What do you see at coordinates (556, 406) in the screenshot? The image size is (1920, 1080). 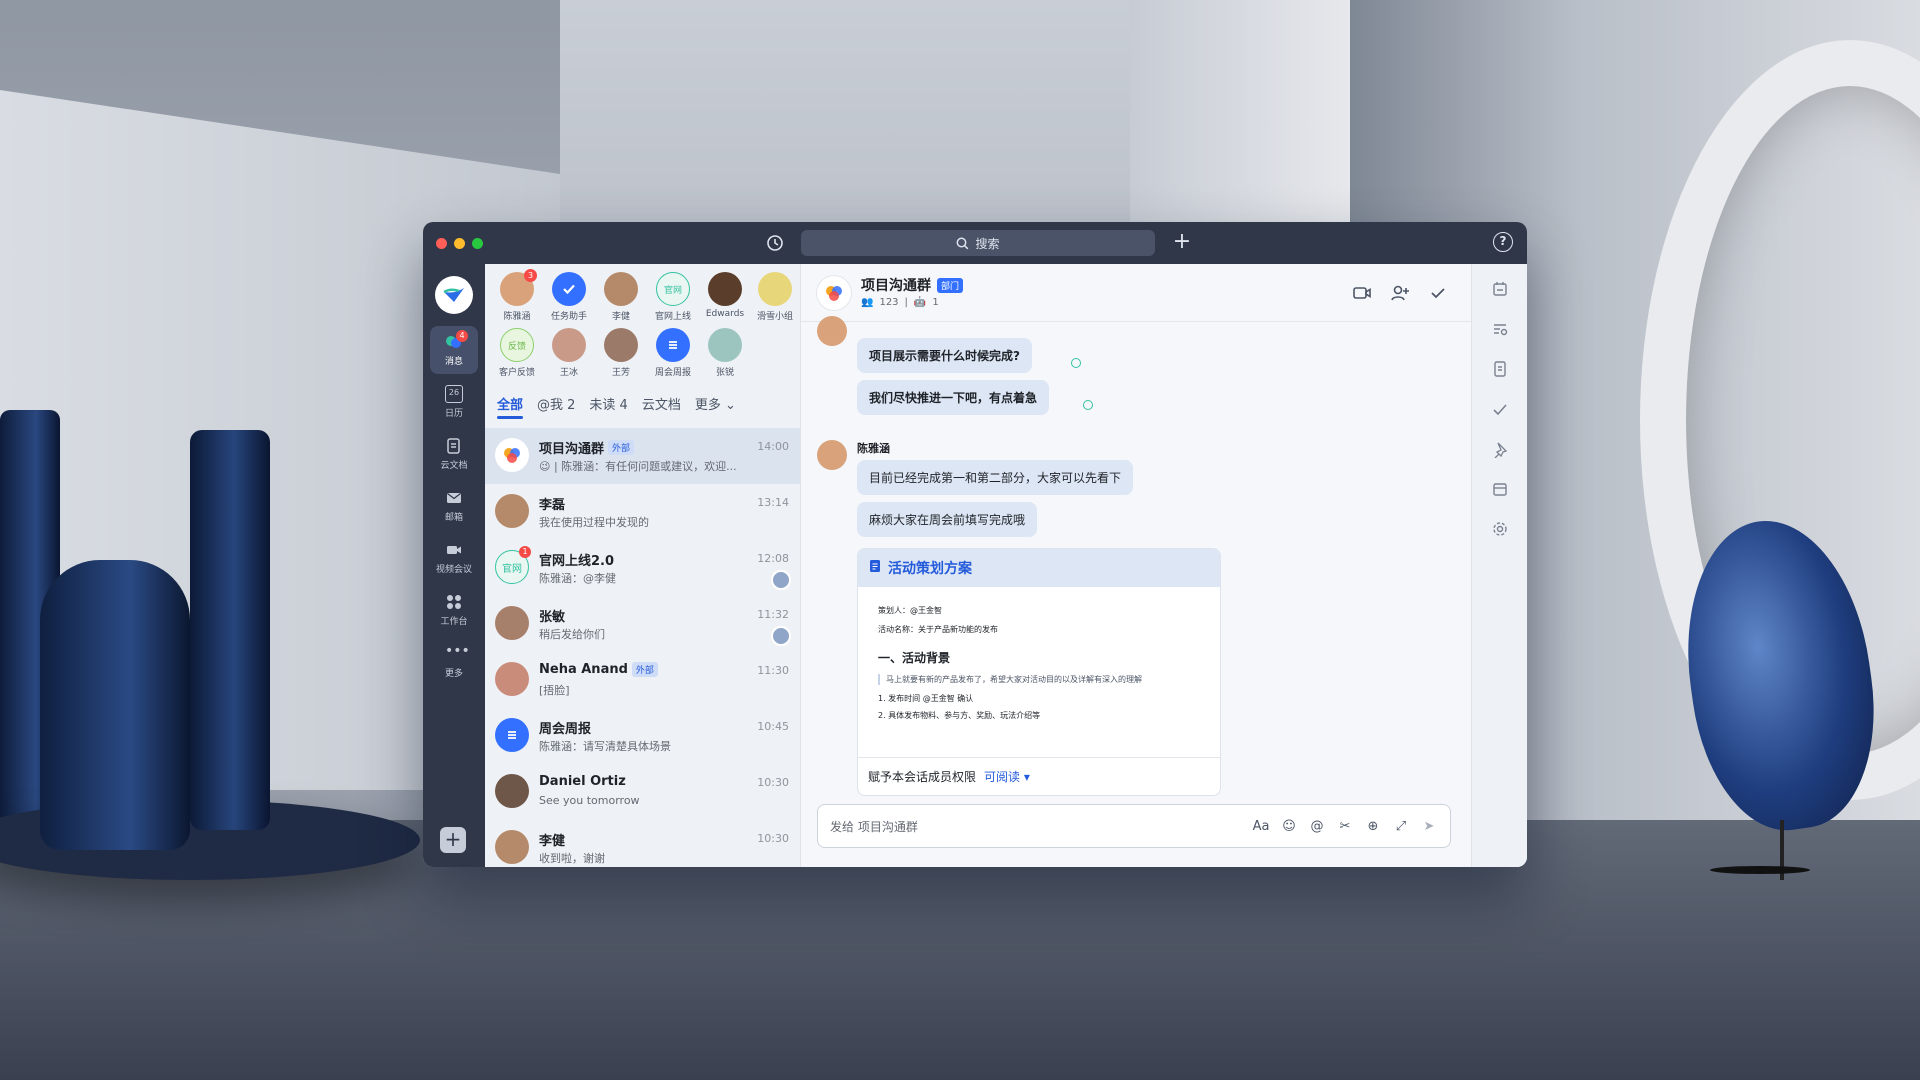 I see `tab-mentions: @我 2` at bounding box center [556, 406].